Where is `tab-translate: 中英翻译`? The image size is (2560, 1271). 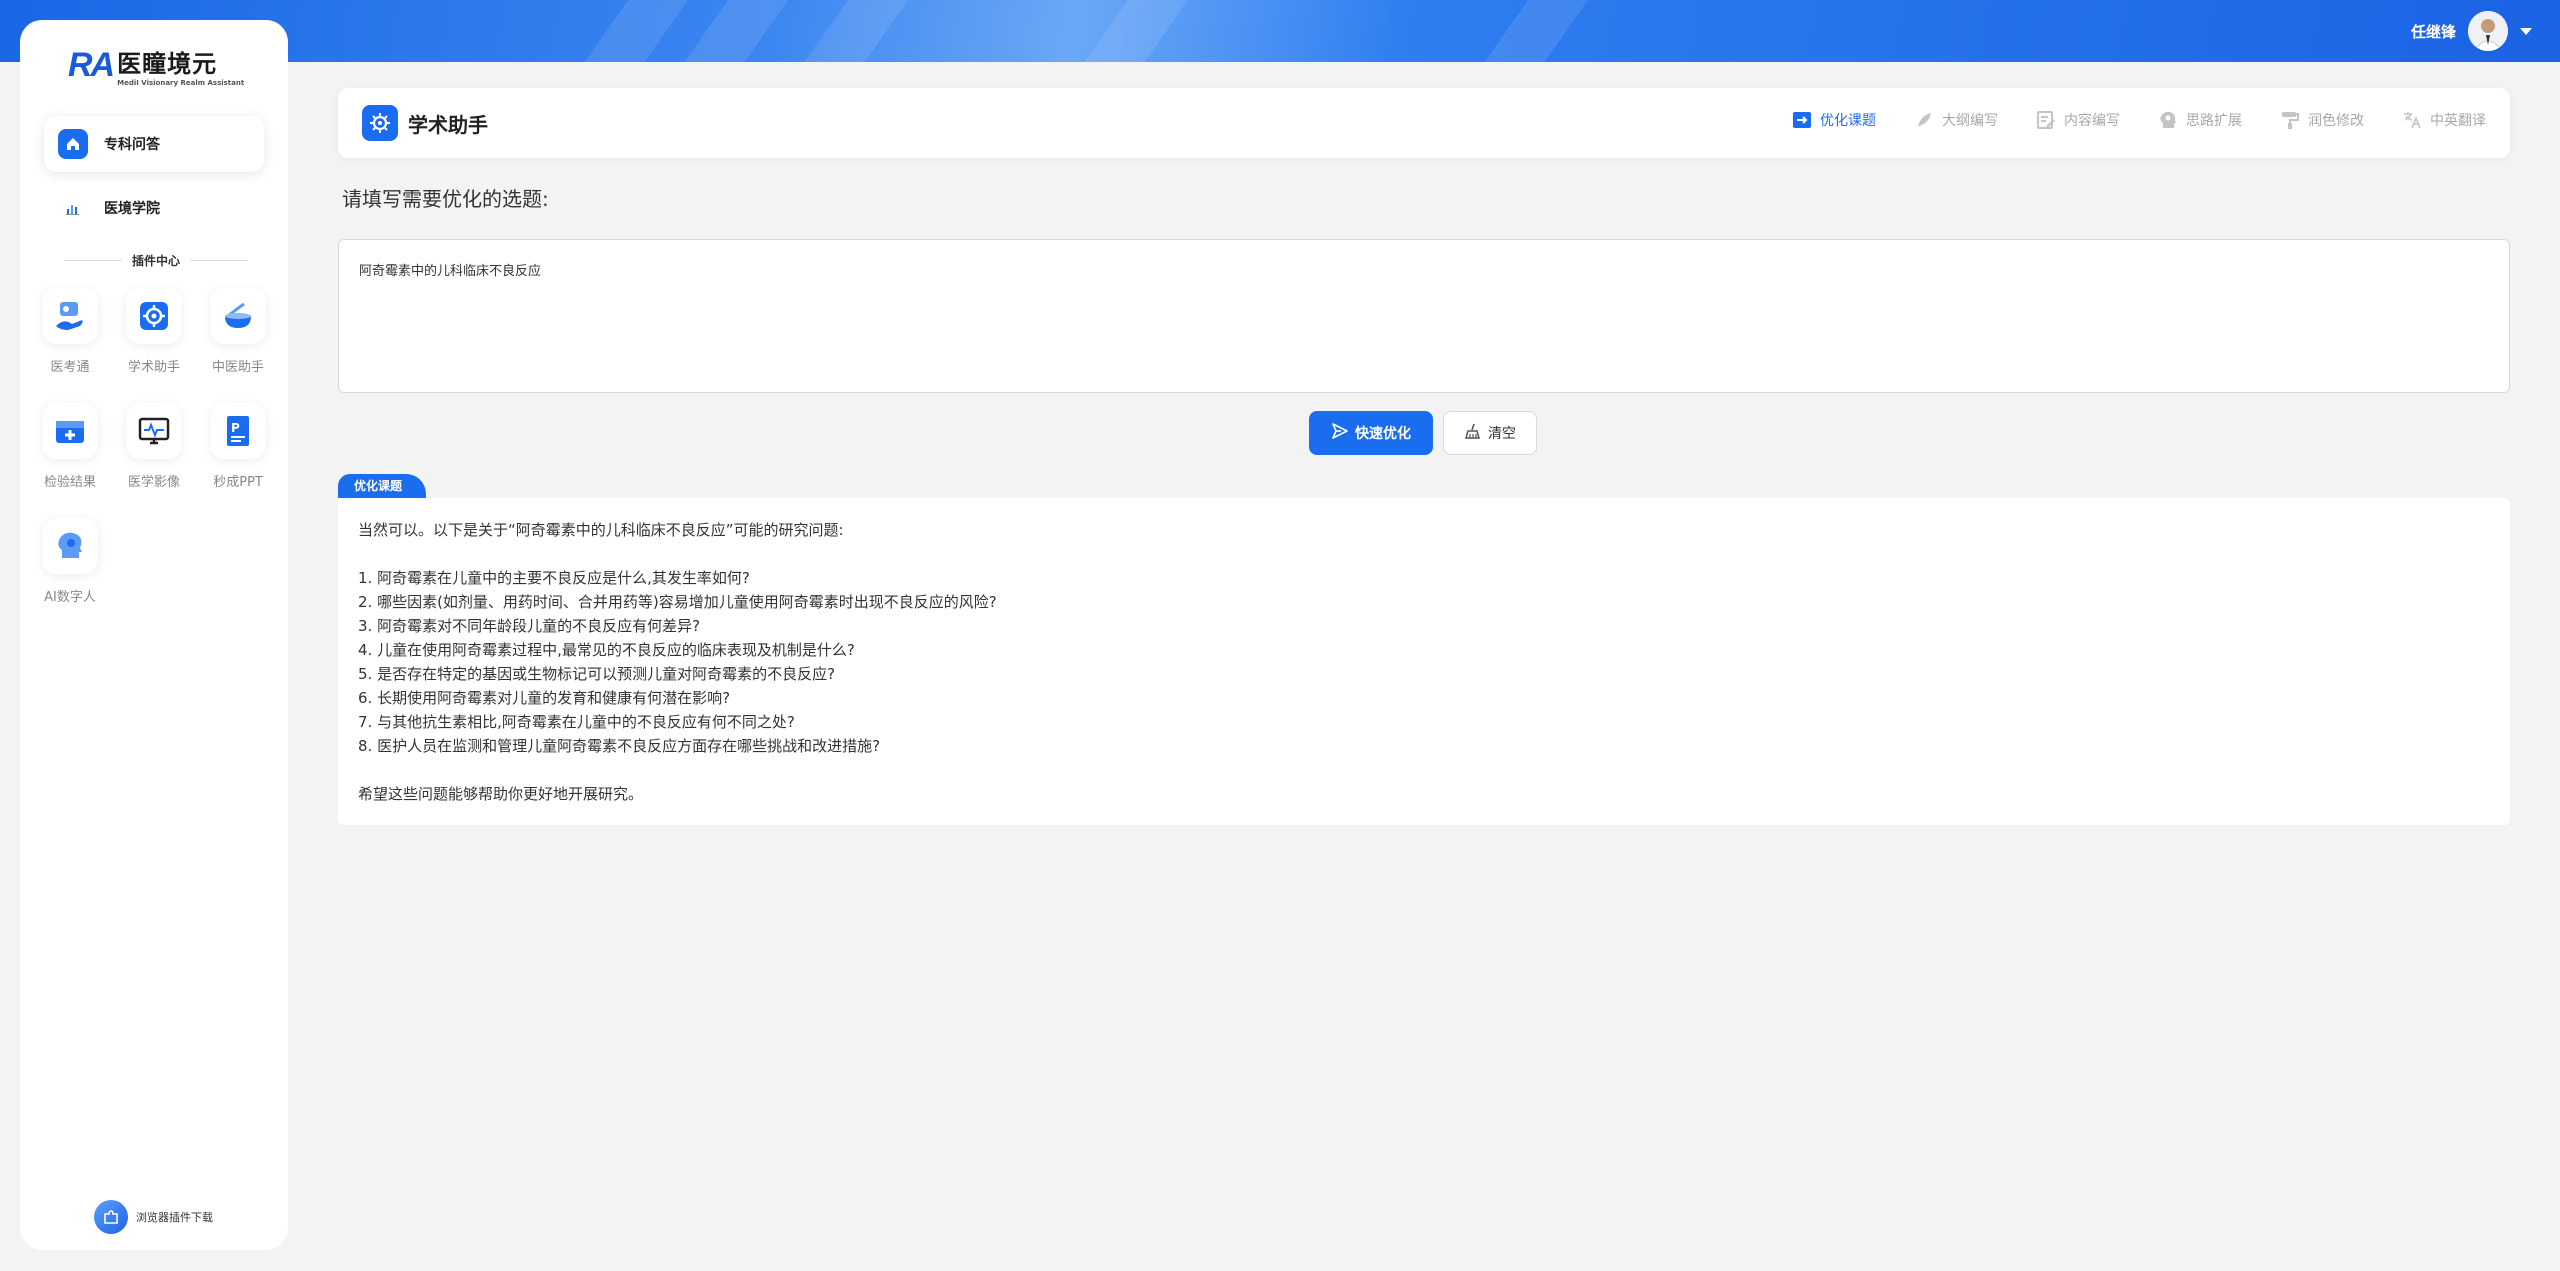 tab-translate: 中英翻译 is located at coordinates (2444, 120).